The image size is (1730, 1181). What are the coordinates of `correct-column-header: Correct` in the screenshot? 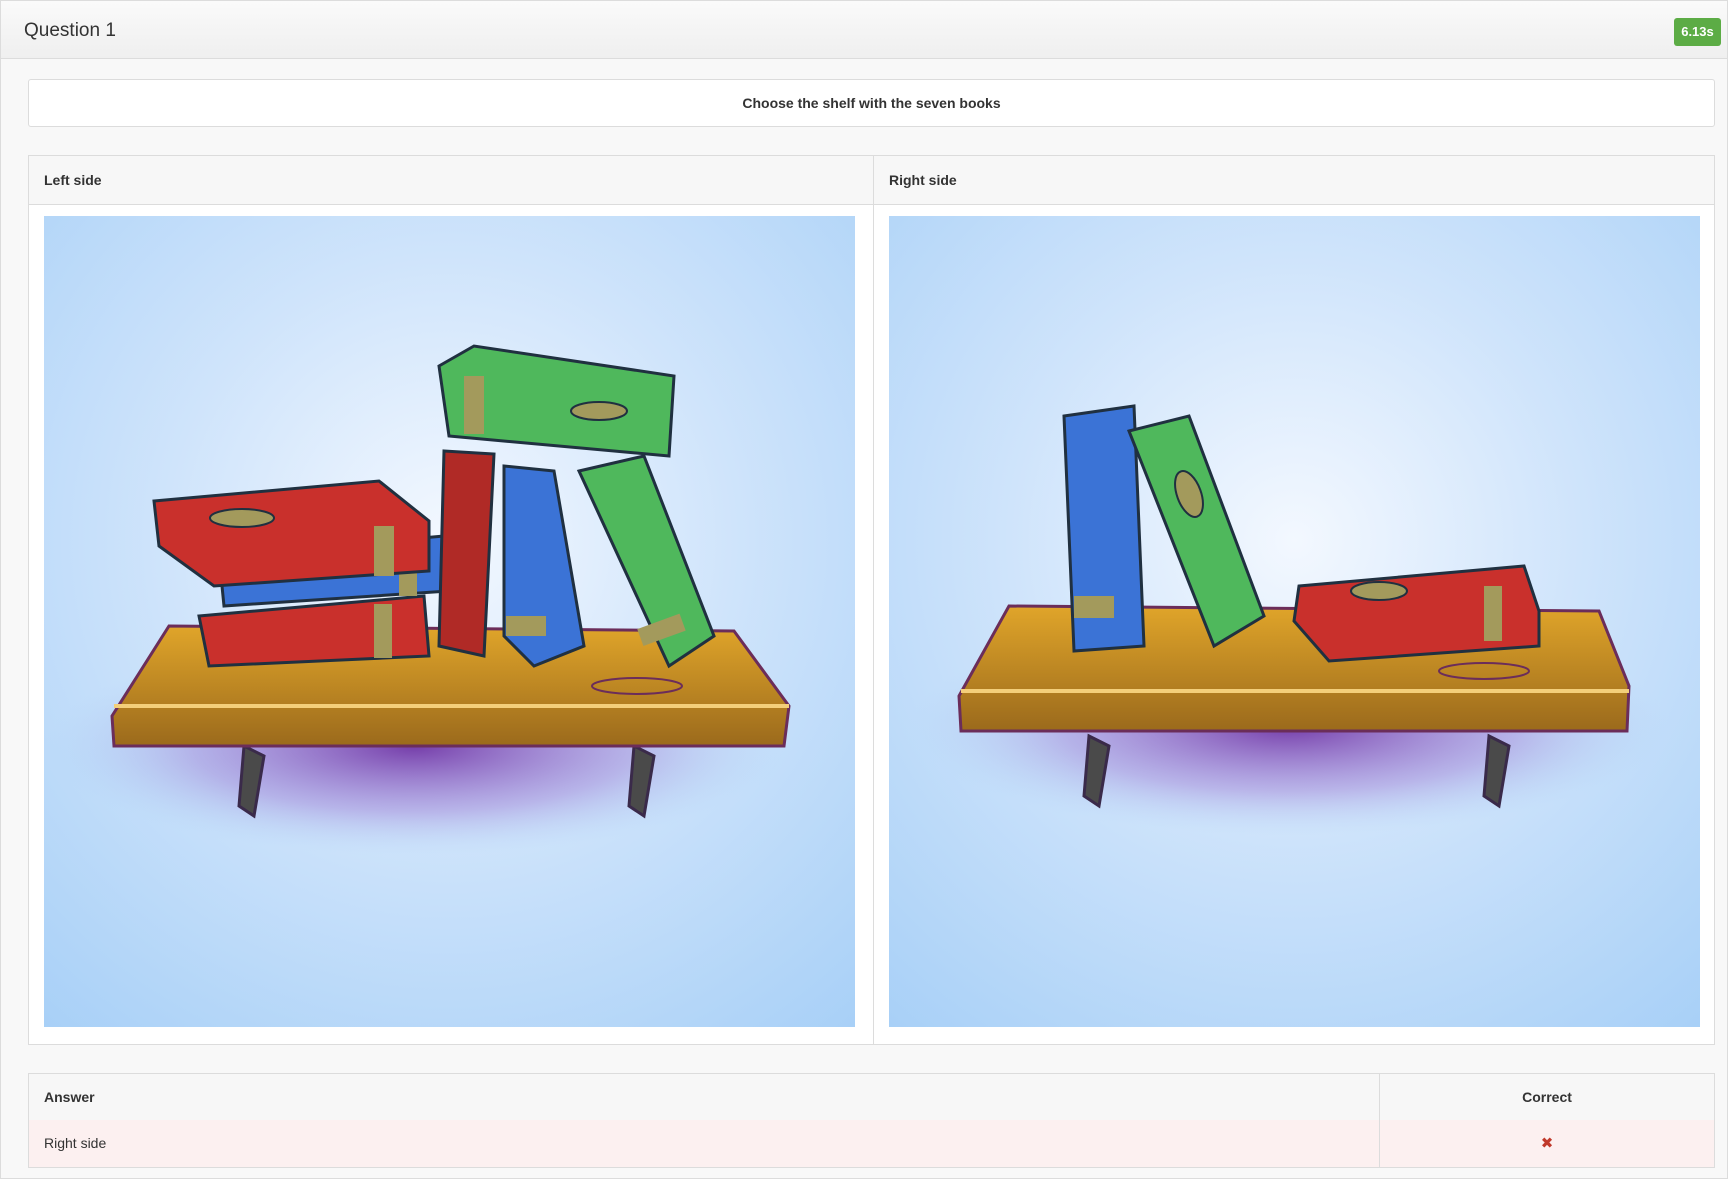 It's located at (1547, 1097).